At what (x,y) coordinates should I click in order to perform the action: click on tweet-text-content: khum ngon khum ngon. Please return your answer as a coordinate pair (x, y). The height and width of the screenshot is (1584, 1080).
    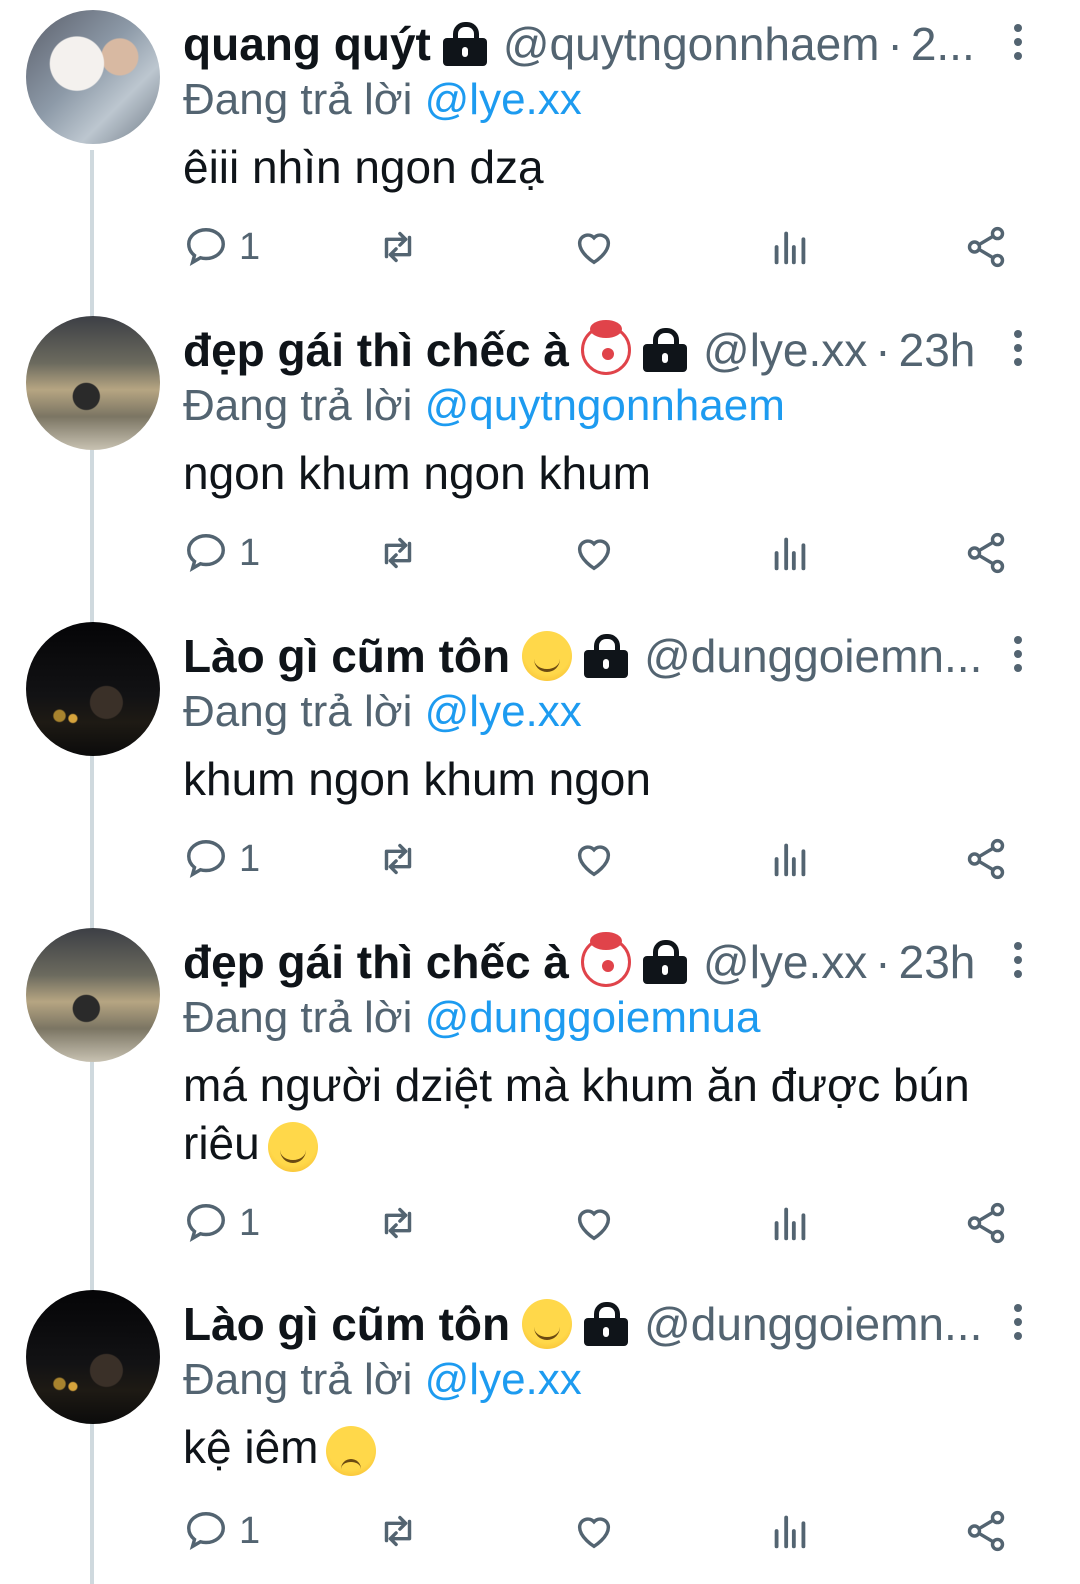
    Looking at the image, I should click on (417, 779).